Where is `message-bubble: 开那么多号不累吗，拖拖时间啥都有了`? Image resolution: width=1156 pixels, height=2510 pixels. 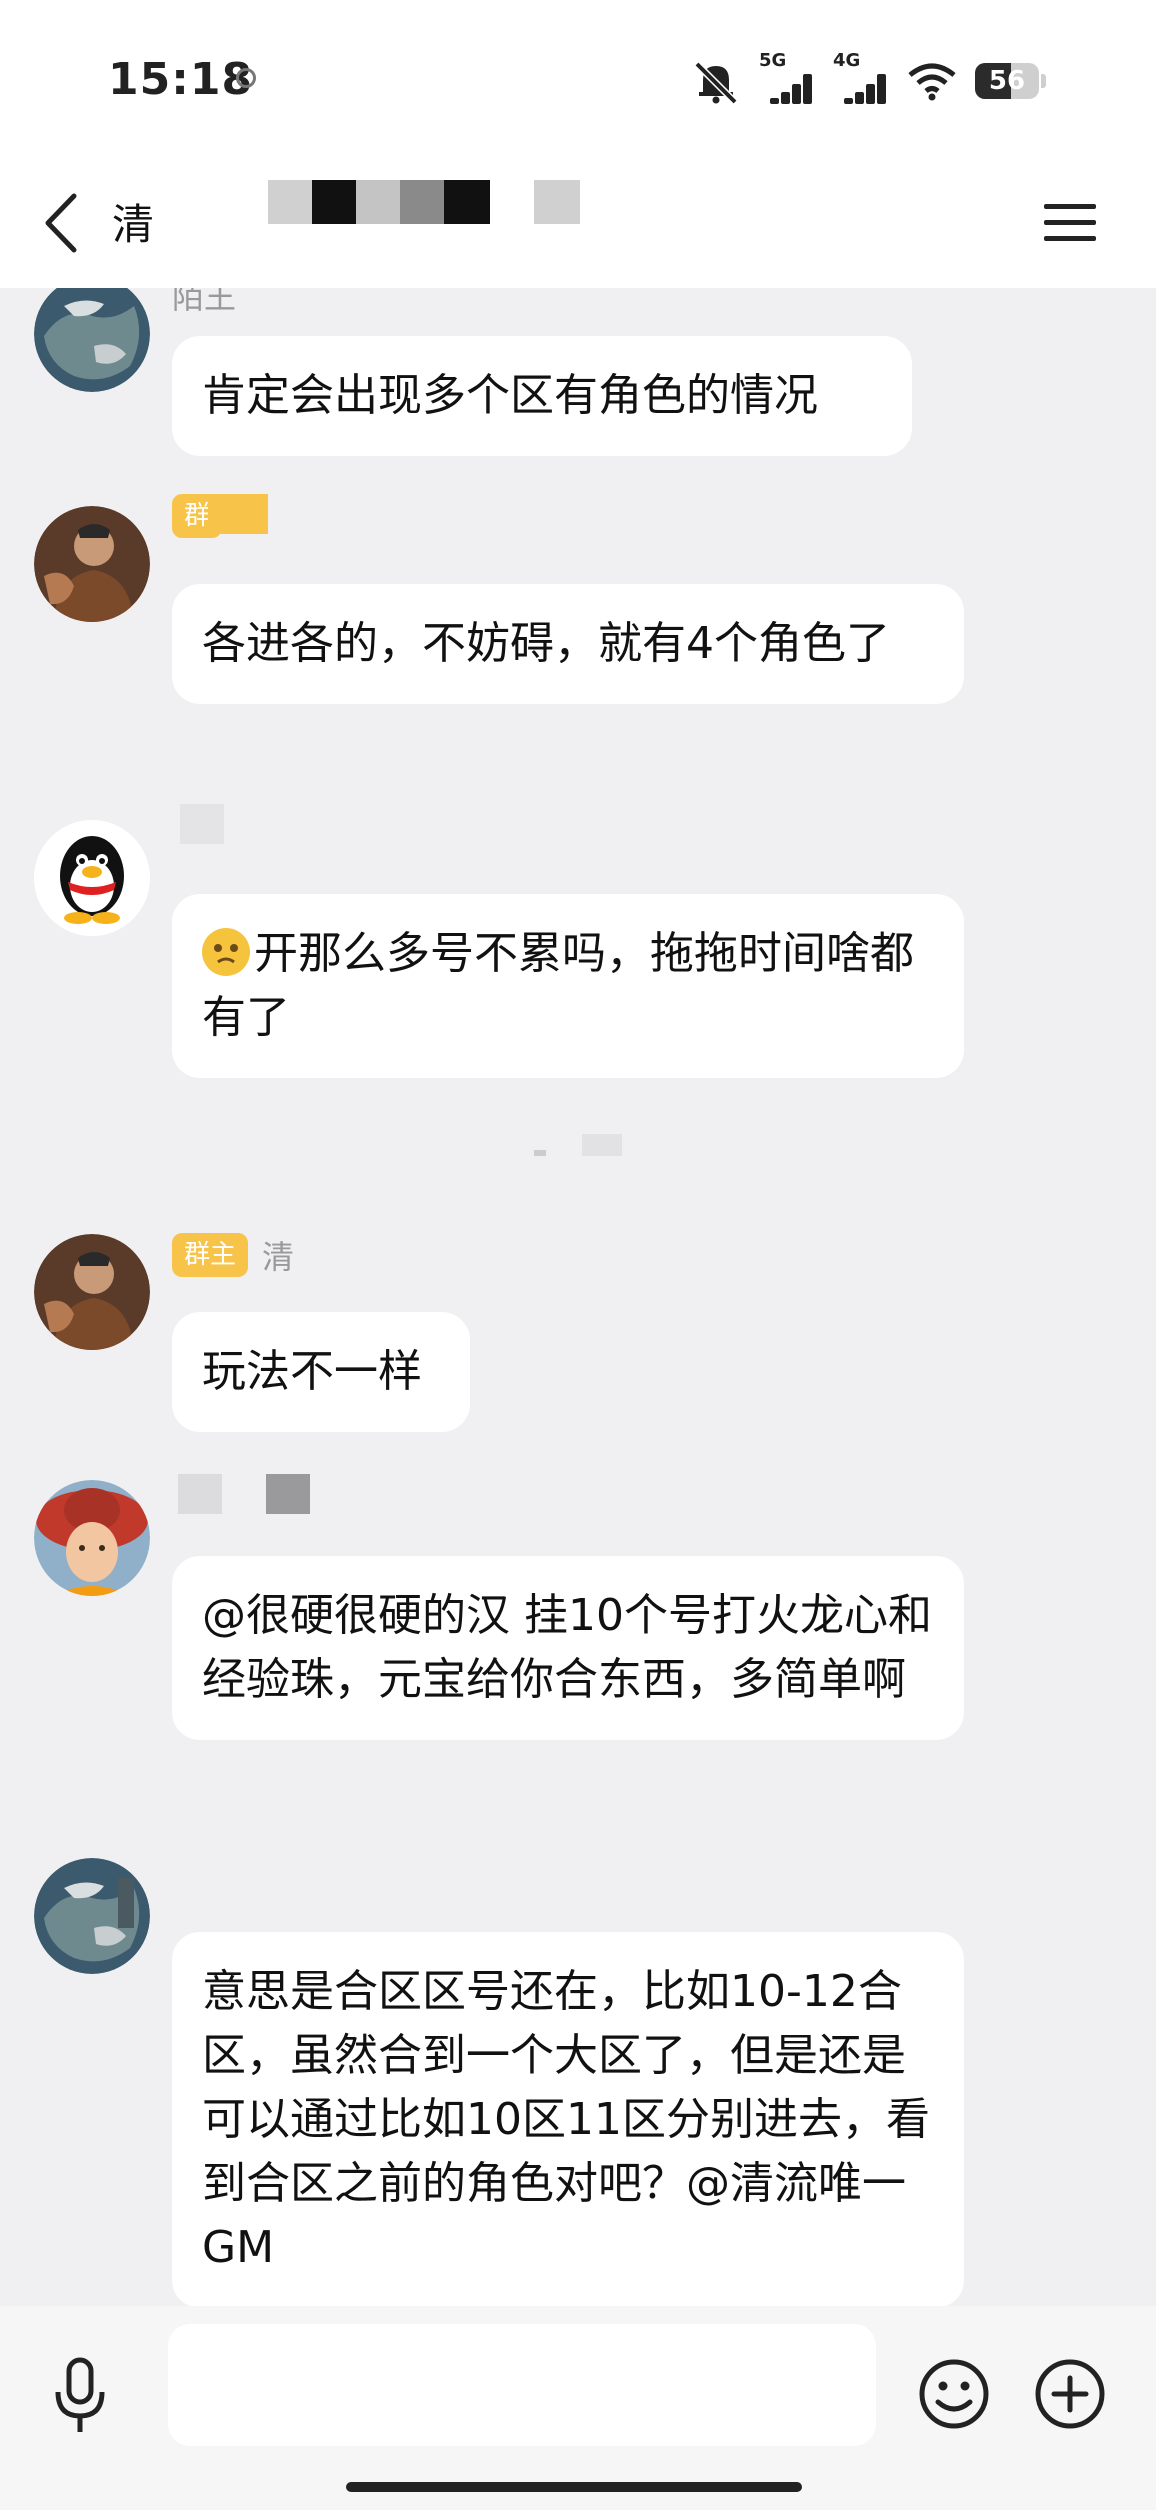 message-bubble: 开那么多号不累吗，拖拖时间啥都有了 is located at coordinates (568, 986).